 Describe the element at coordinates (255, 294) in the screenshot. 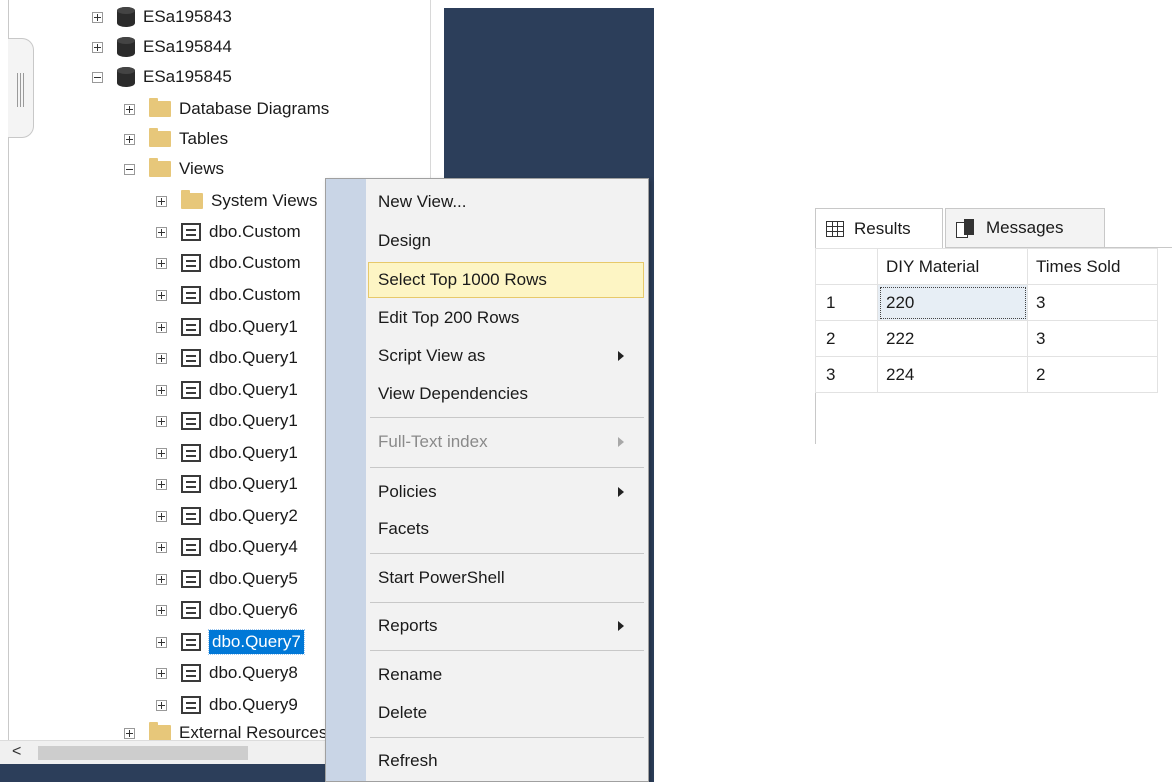

I see `tree-node-label: dbo.Custom` at that location.